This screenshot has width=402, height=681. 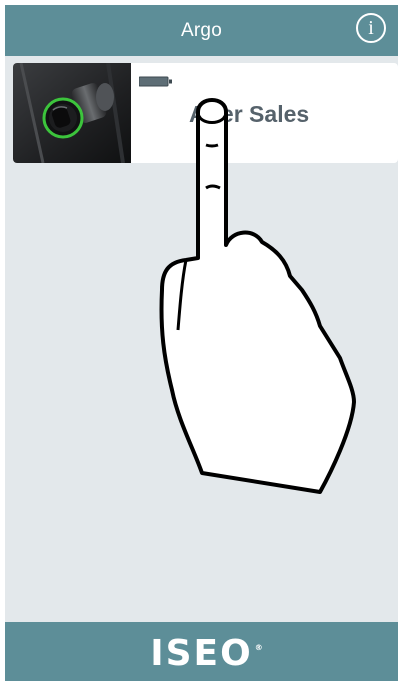 I want to click on brand-logo-text: ISEO, so click(x=201, y=653).